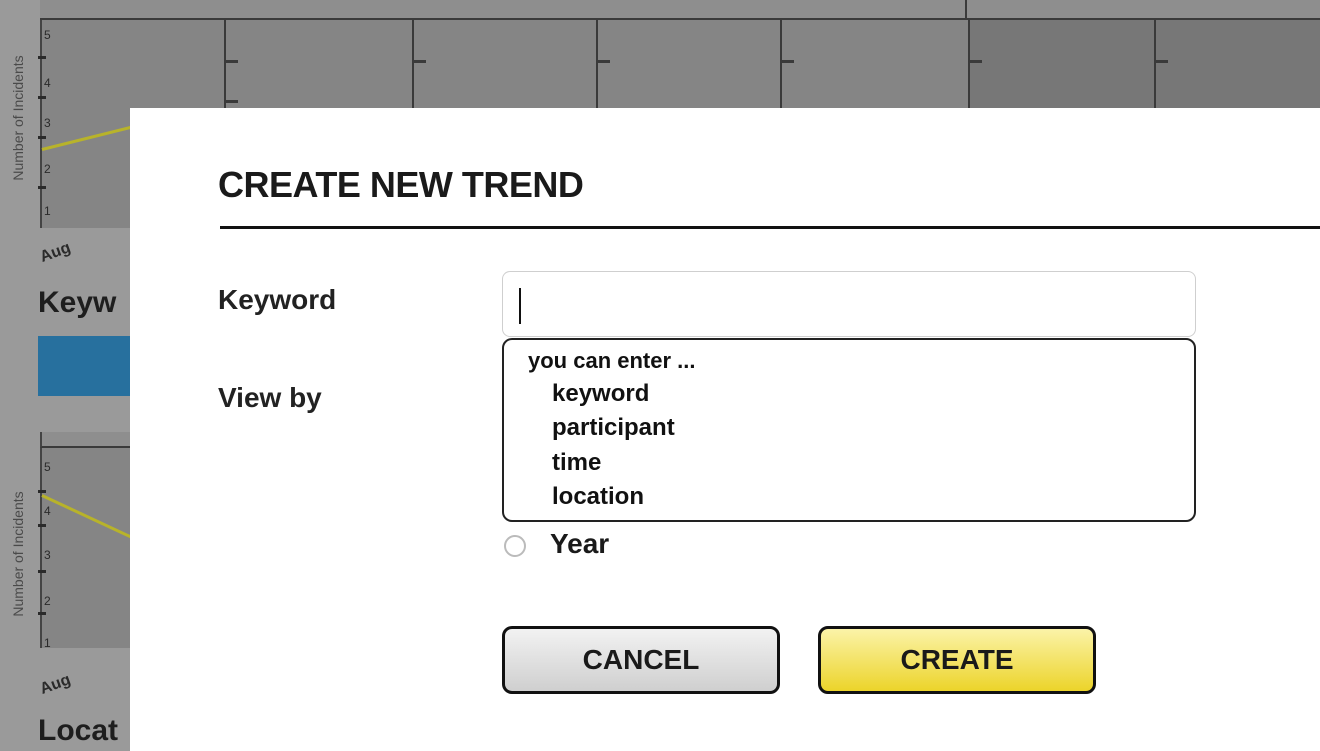 Image resolution: width=1320 pixels, height=751 pixels. I want to click on year-radio-label: Year, so click(579, 544).